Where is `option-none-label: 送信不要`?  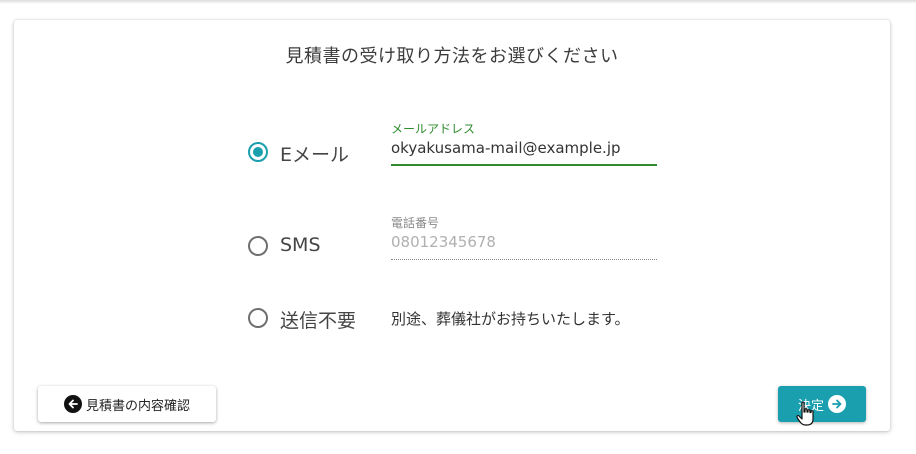
option-none-label: 送信不要 is located at coordinates (318, 319).